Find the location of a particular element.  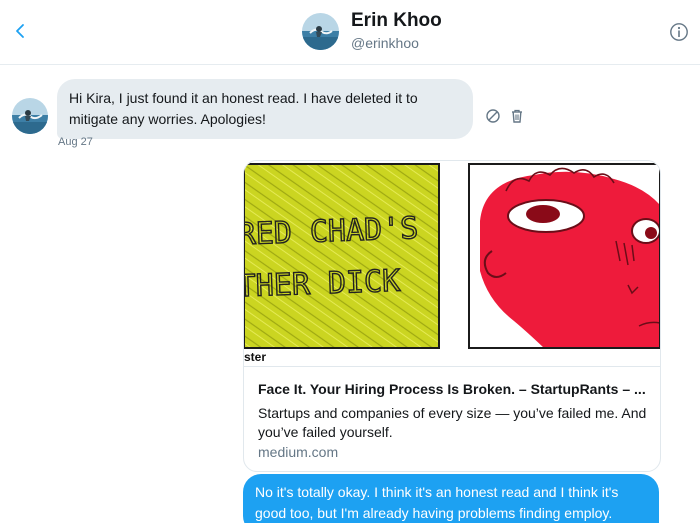

message-actions is located at coordinates (505, 116).